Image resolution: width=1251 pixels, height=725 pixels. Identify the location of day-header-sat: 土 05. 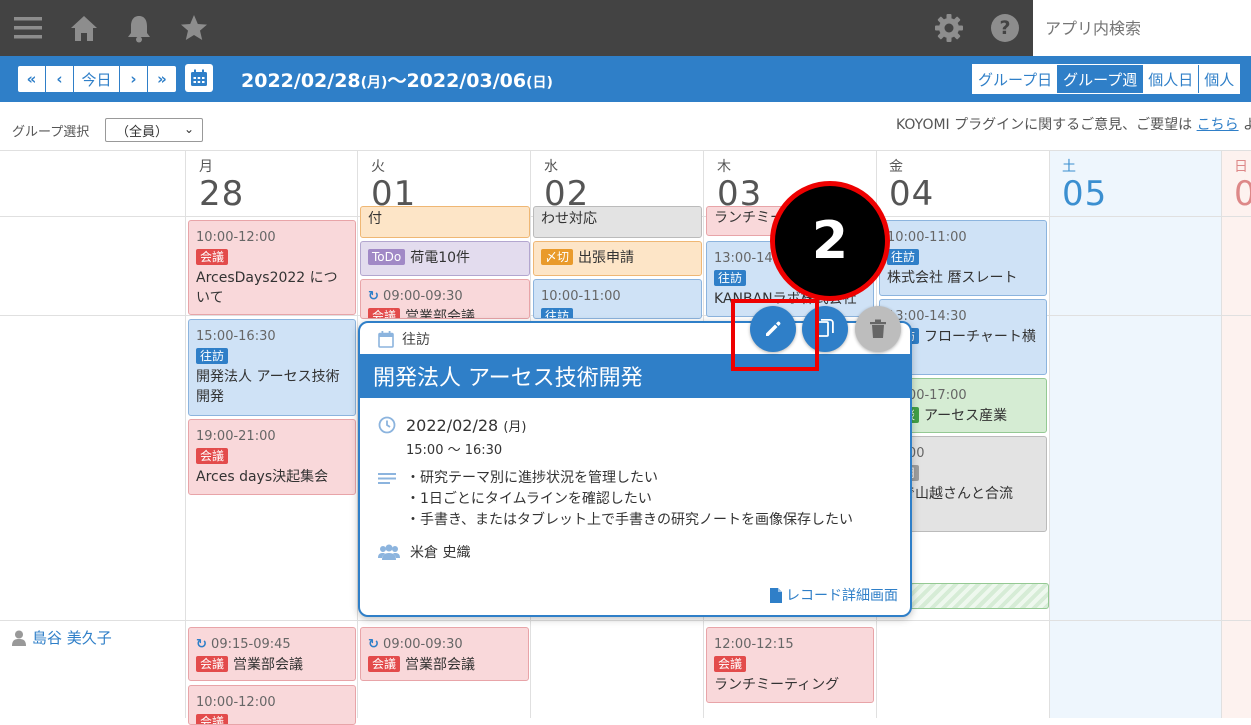
(1084, 185).